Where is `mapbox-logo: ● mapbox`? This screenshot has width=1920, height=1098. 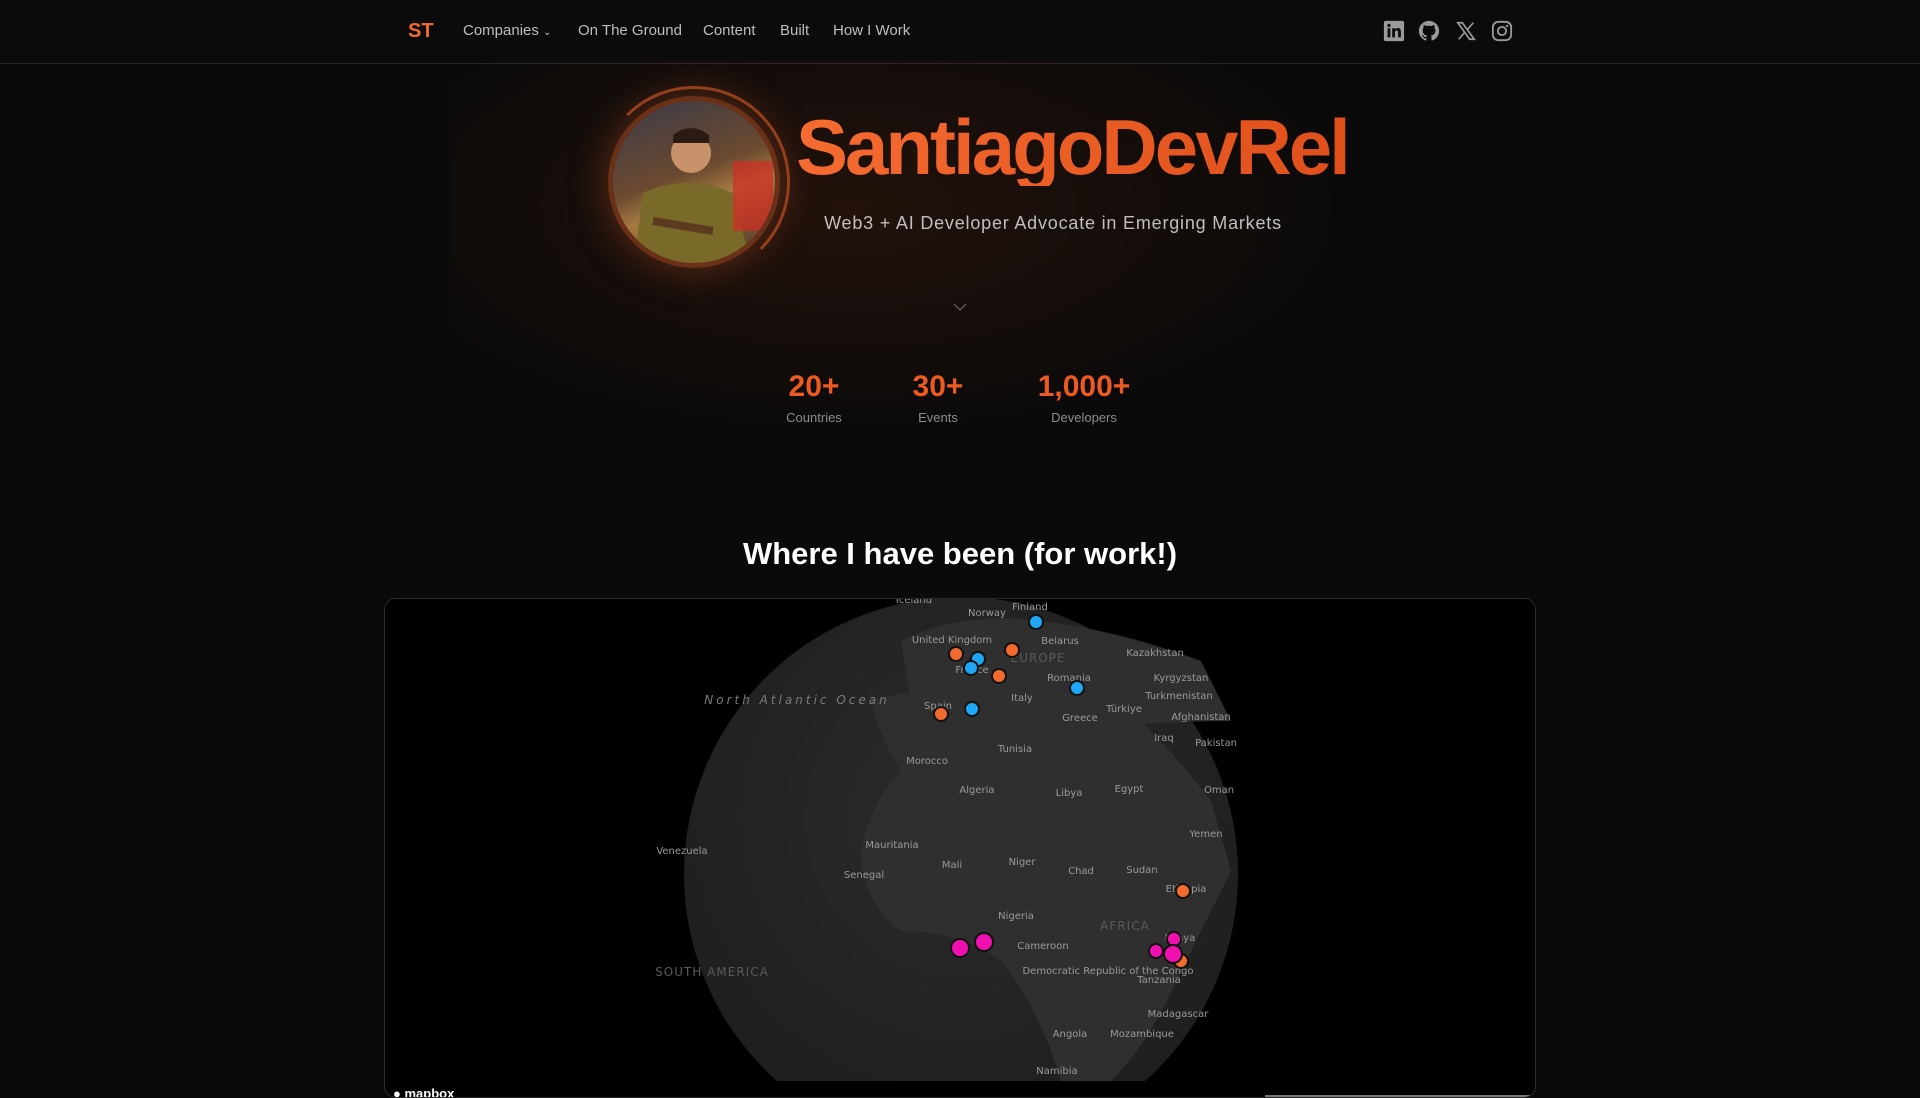
mapbox-logo: ● mapbox is located at coordinates (424, 1092).